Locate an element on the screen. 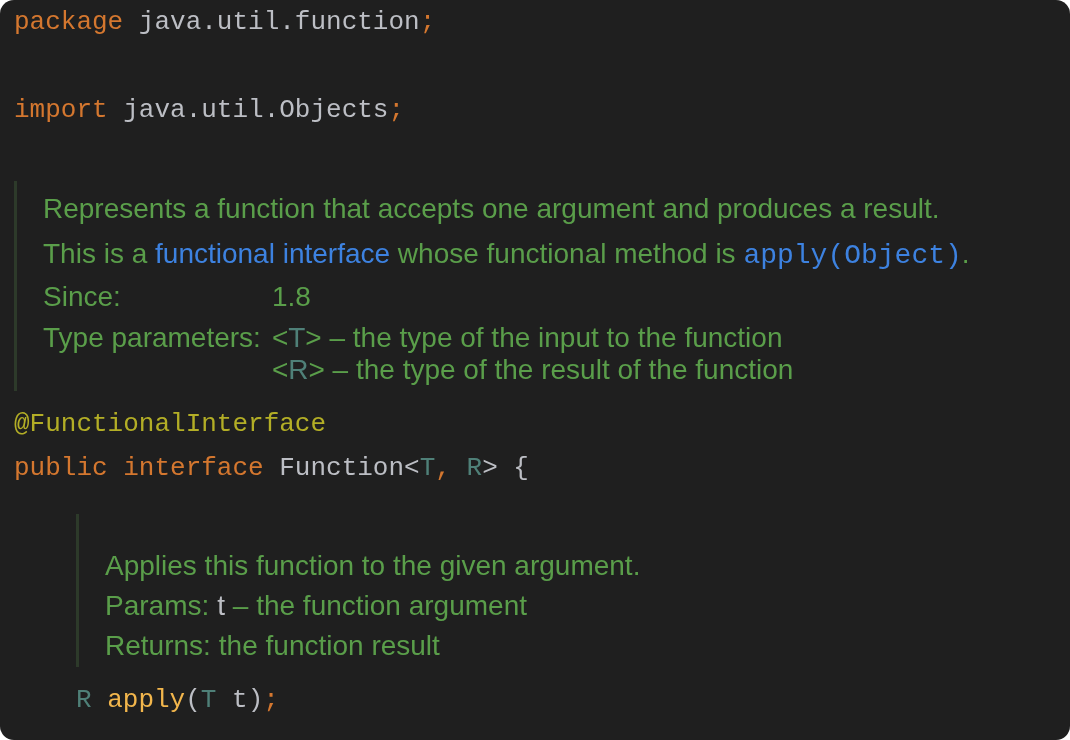 The image size is (1070, 740). code-line: import java.util.Objects; is located at coordinates (209, 110).